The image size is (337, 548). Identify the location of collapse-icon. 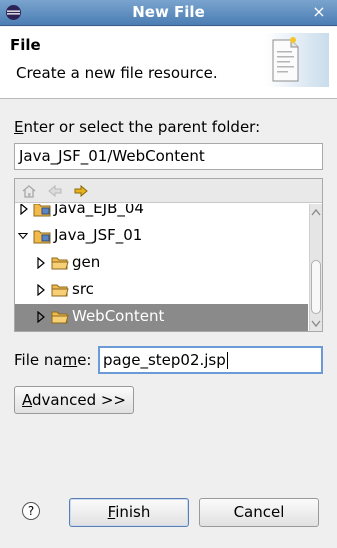
(23, 236).